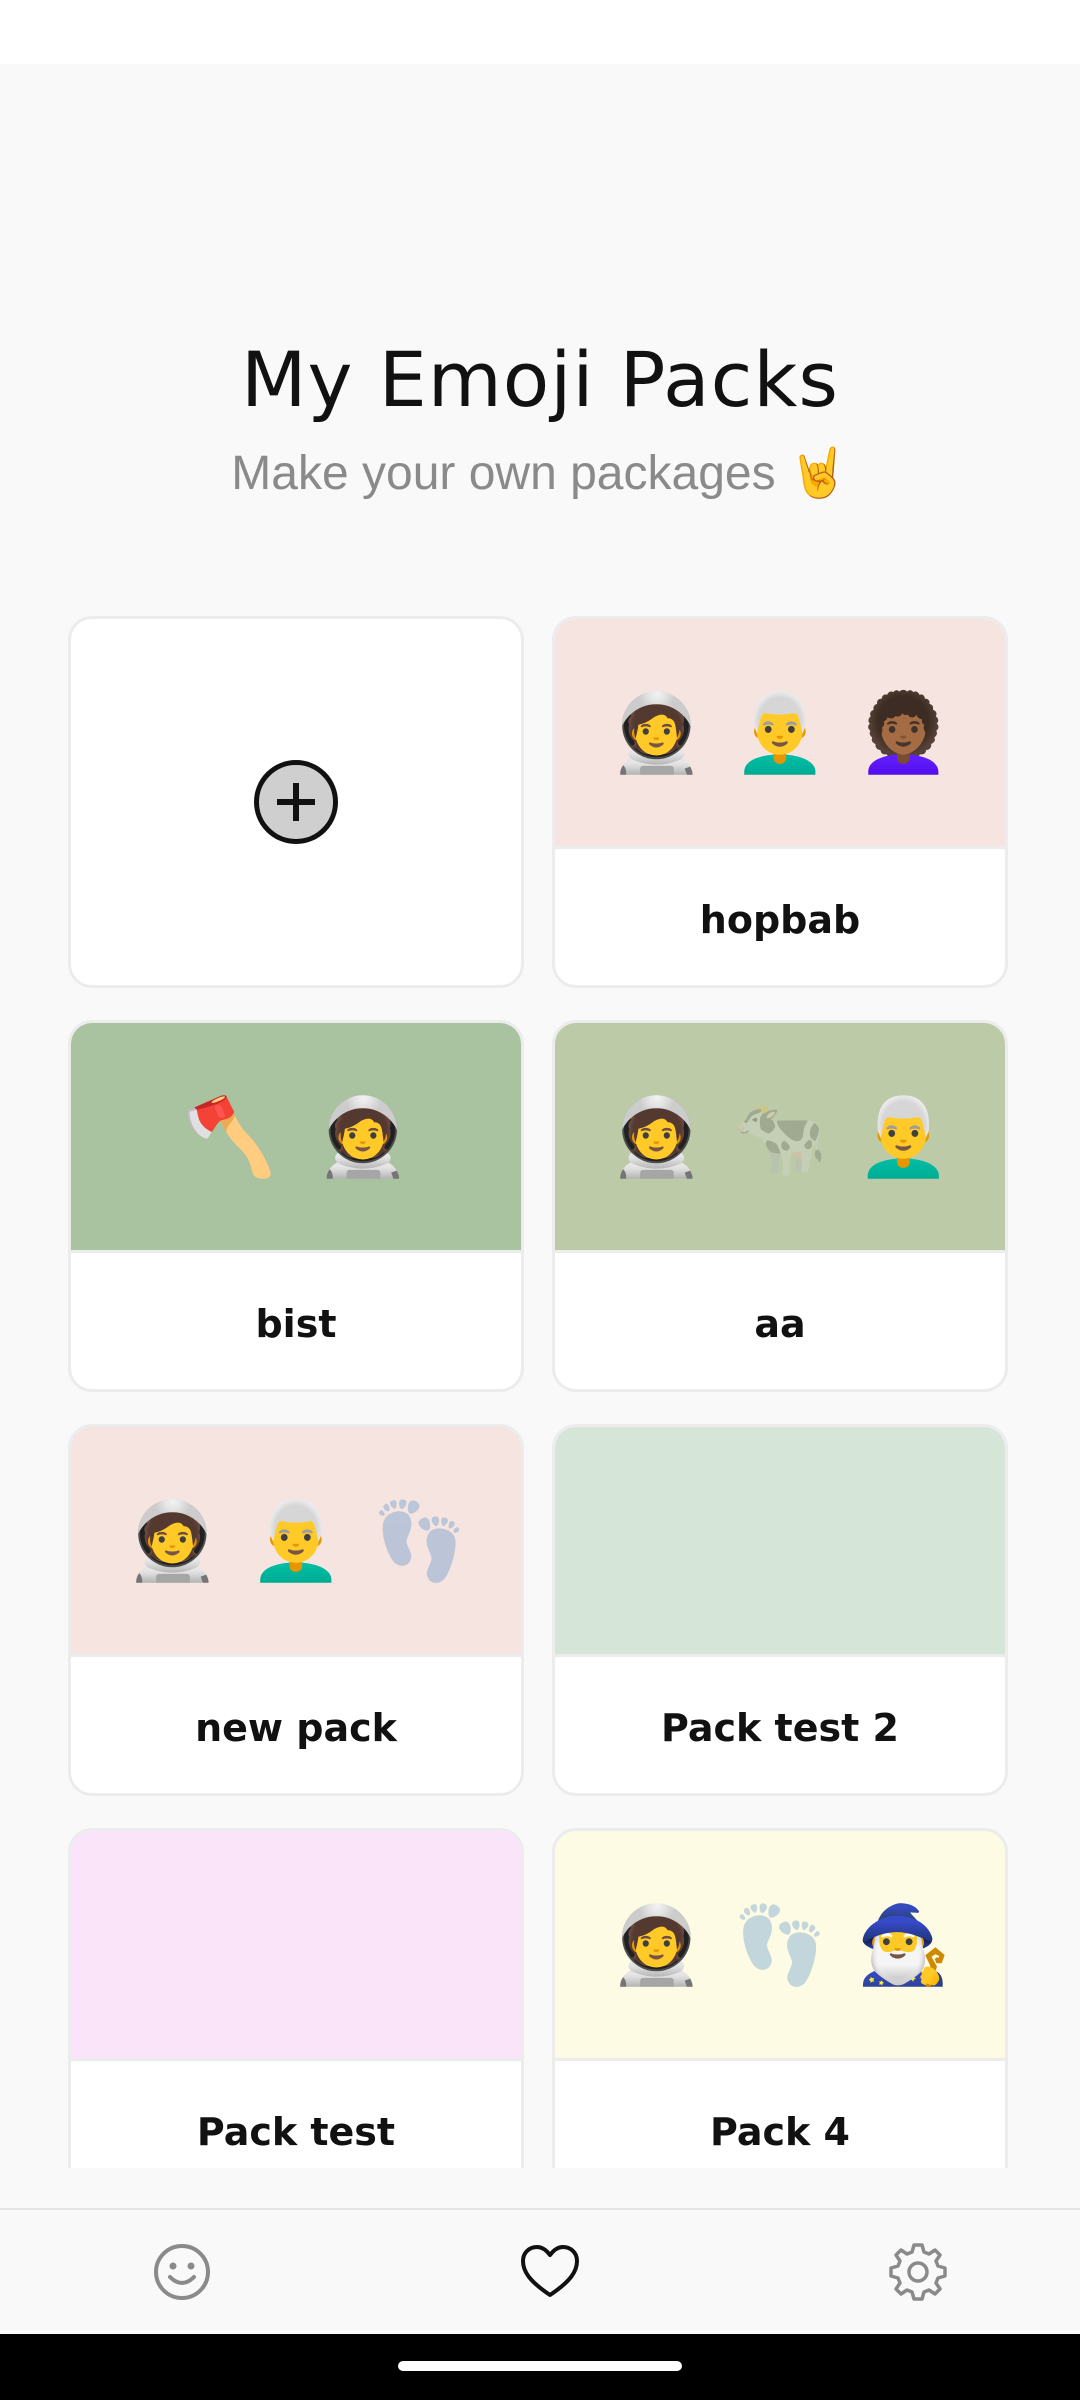 The width and height of the screenshot is (1080, 2400). I want to click on pack-card: 🧑‍🚀 👨‍🦳 👩🏾‍🦱 hopbab, so click(780, 802).